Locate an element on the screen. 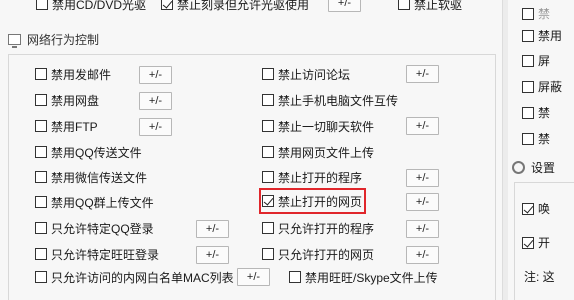  disable-netdisk-label: 禁用网盘 is located at coordinates (75, 100).